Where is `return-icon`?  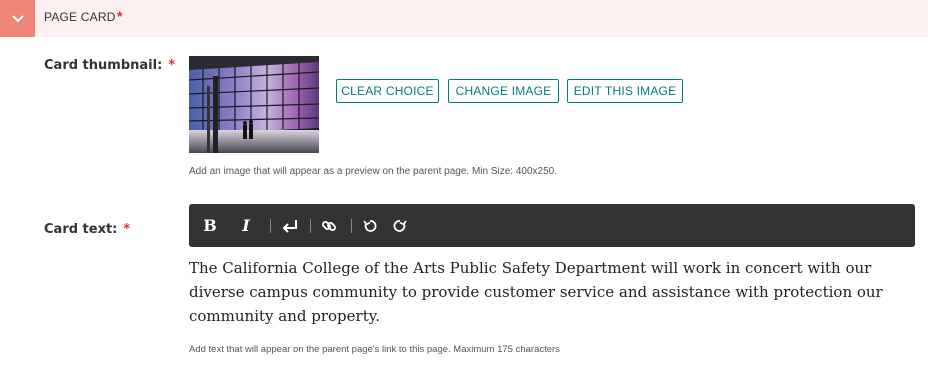
return-icon is located at coordinates (289, 226).